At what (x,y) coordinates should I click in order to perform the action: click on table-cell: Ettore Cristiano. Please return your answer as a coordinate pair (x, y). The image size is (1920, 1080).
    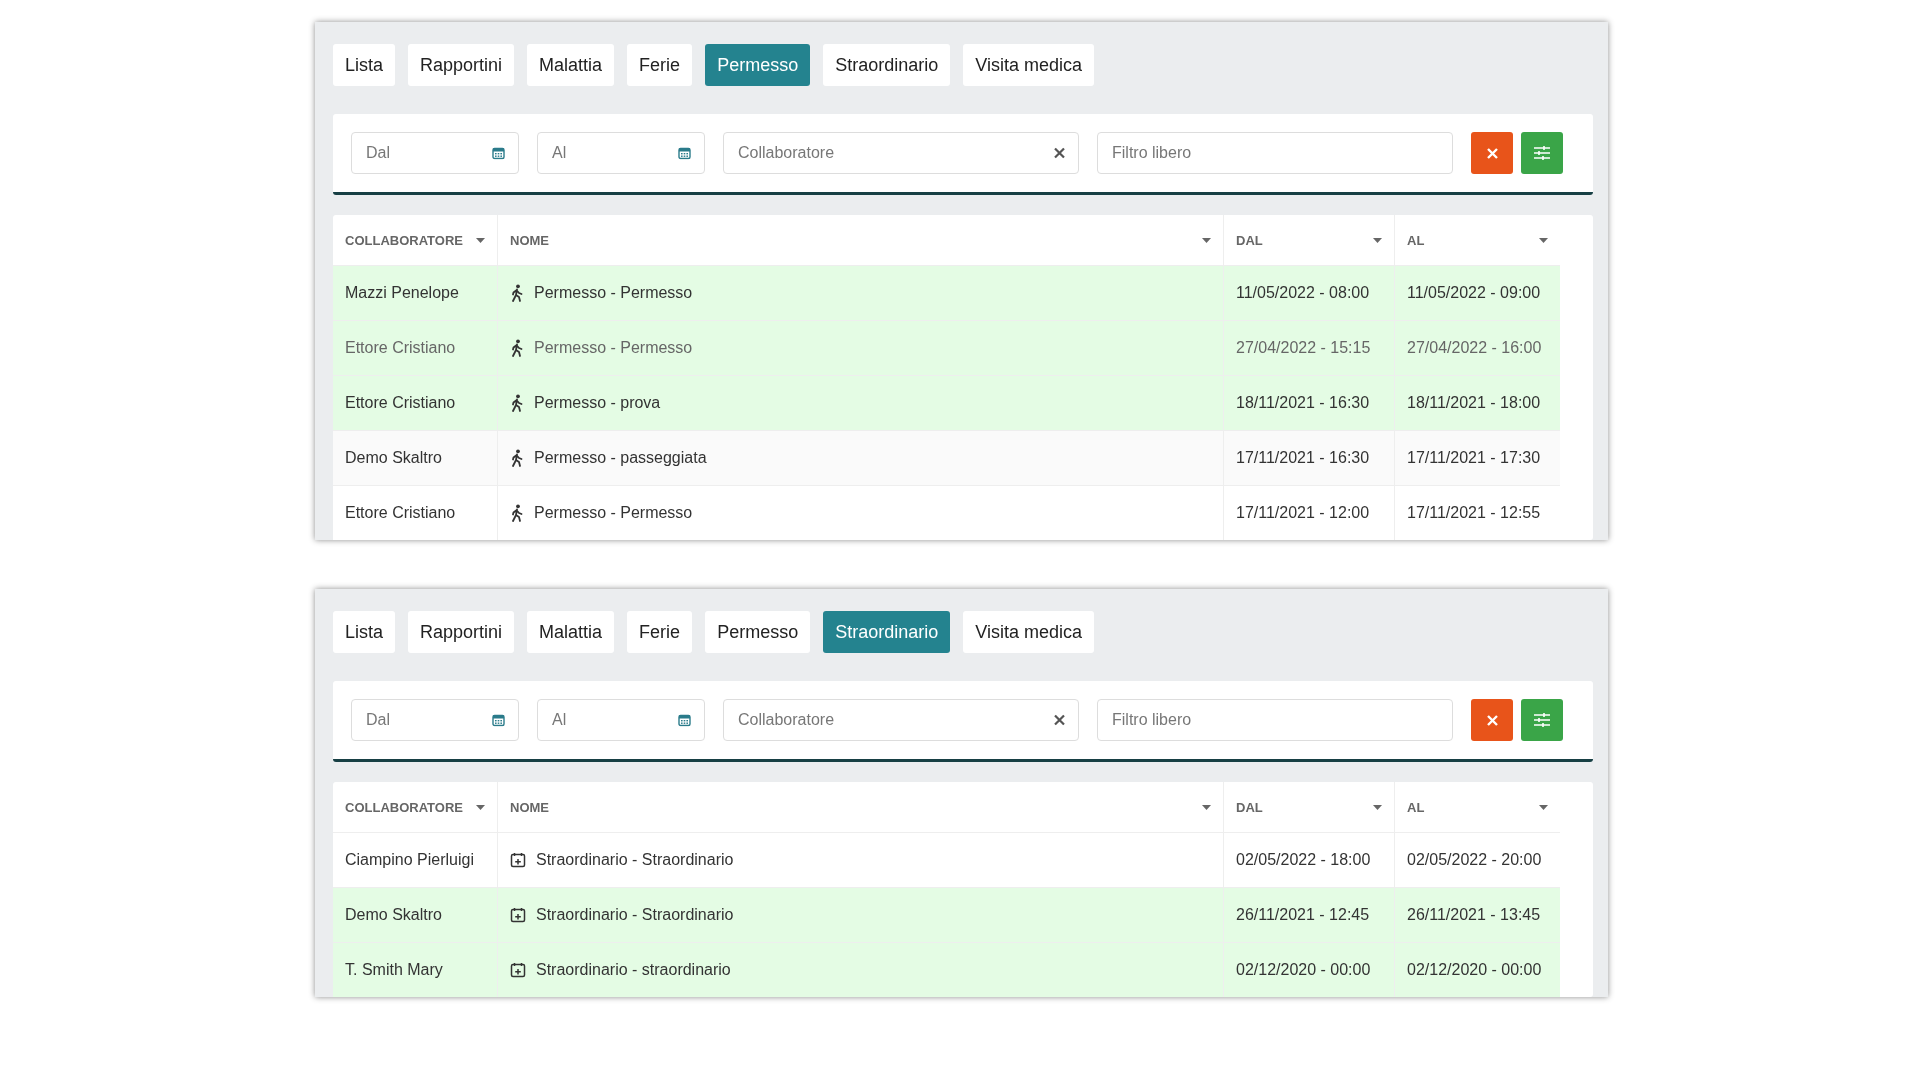
    Looking at the image, I should click on (415, 513).